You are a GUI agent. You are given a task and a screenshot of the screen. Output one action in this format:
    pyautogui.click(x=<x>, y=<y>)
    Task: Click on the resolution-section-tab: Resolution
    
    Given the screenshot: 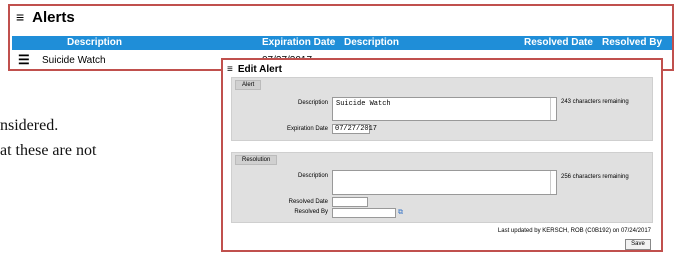 What is the action you would take?
    pyautogui.click(x=256, y=160)
    